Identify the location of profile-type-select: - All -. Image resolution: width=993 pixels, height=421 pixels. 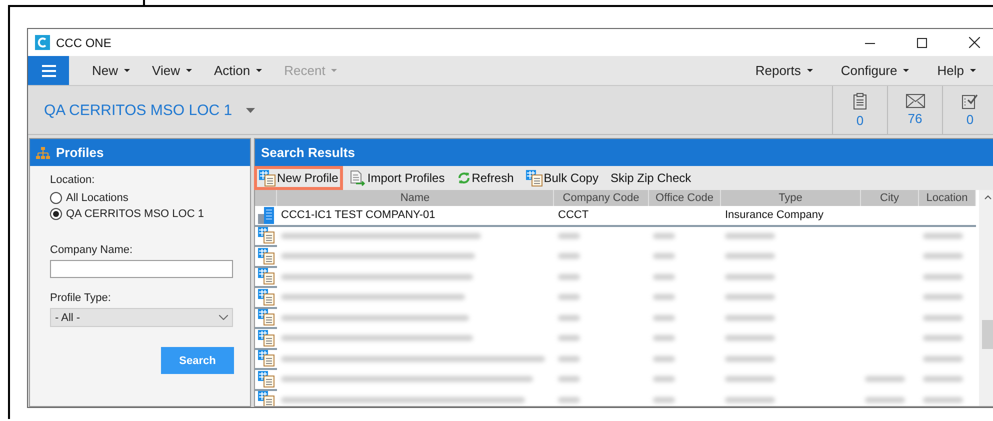
(141, 317).